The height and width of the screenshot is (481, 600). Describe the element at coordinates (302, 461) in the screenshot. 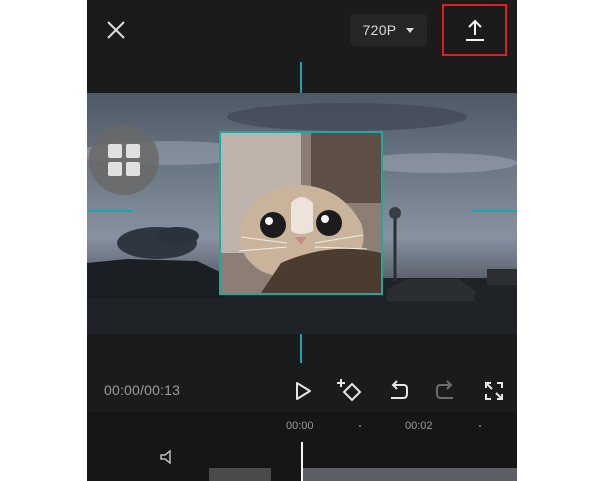

I see `playhead` at that location.